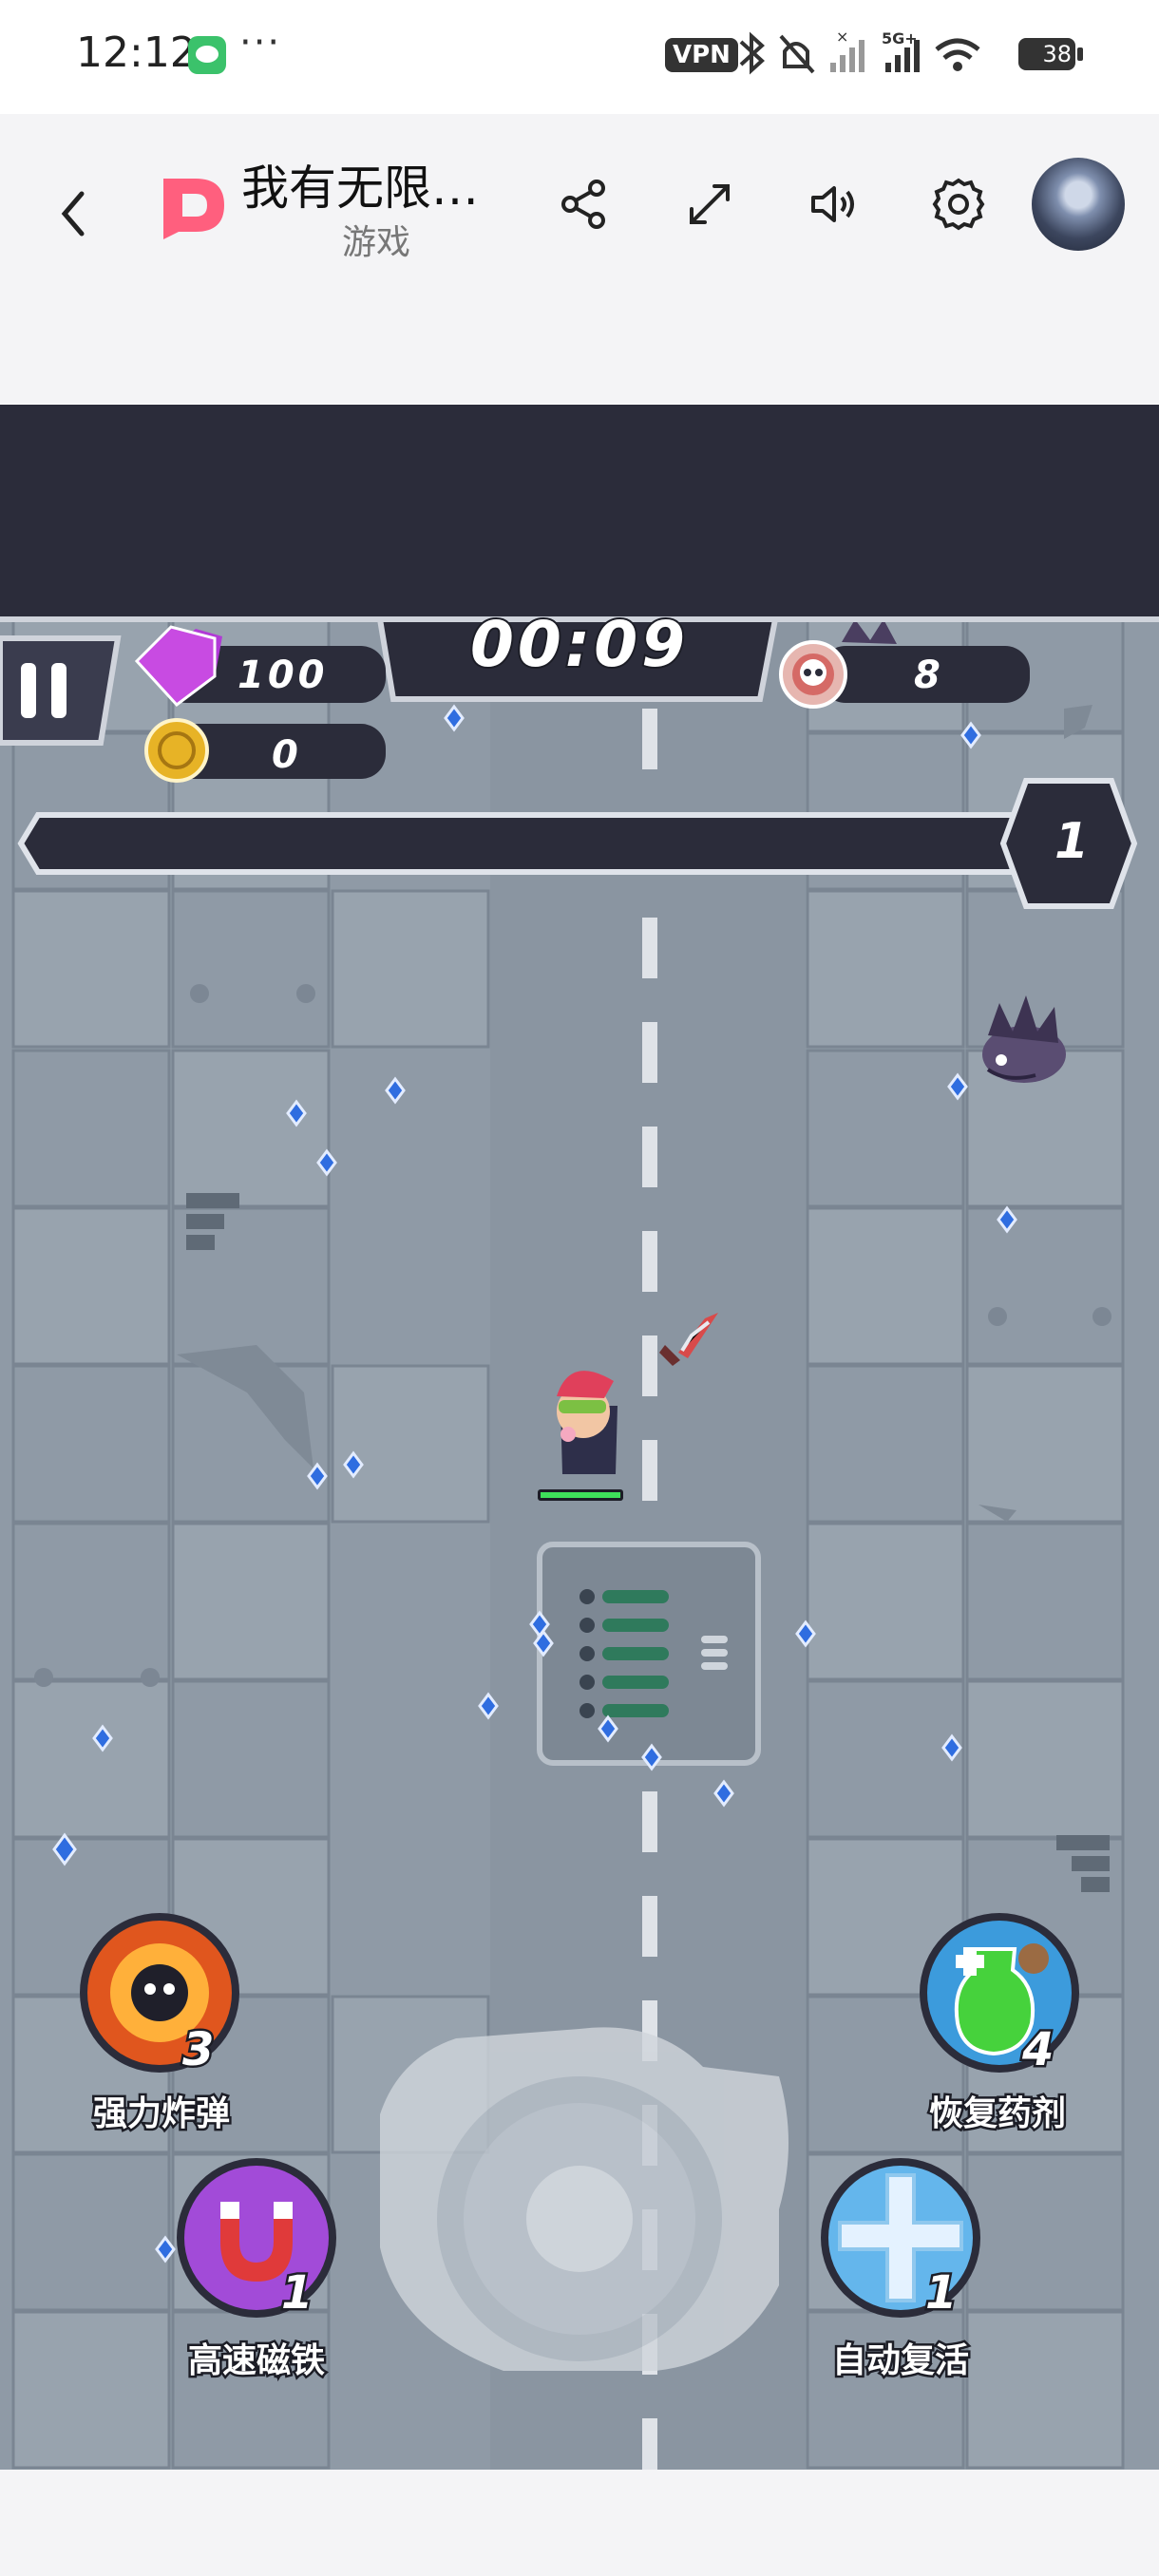 This screenshot has width=1159, height=2576. Describe the element at coordinates (701, 55) in the screenshot. I see `vpn-badge: VPN` at that location.